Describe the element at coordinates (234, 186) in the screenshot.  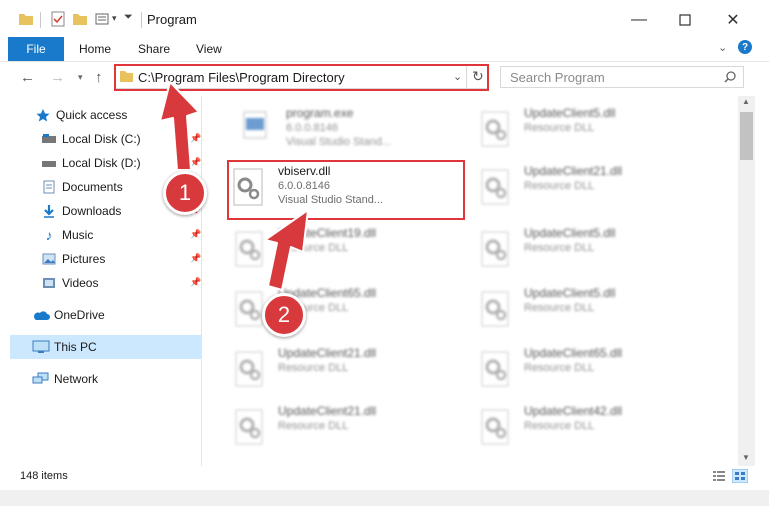
I see `annotation-arrows` at that location.